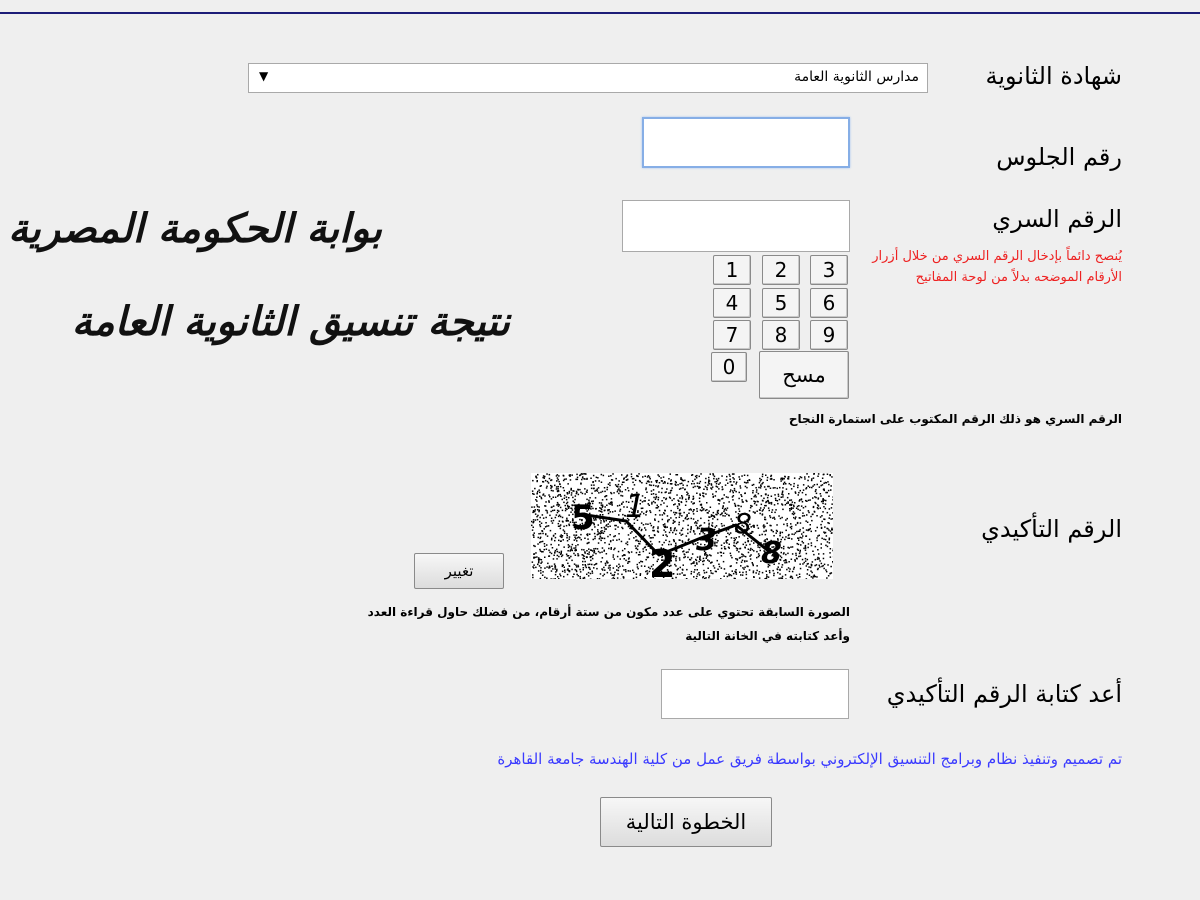 The height and width of the screenshot is (900, 1200). What do you see at coordinates (706, 540) in the screenshot?
I see `captcha-digit: 3` at bounding box center [706, 540].